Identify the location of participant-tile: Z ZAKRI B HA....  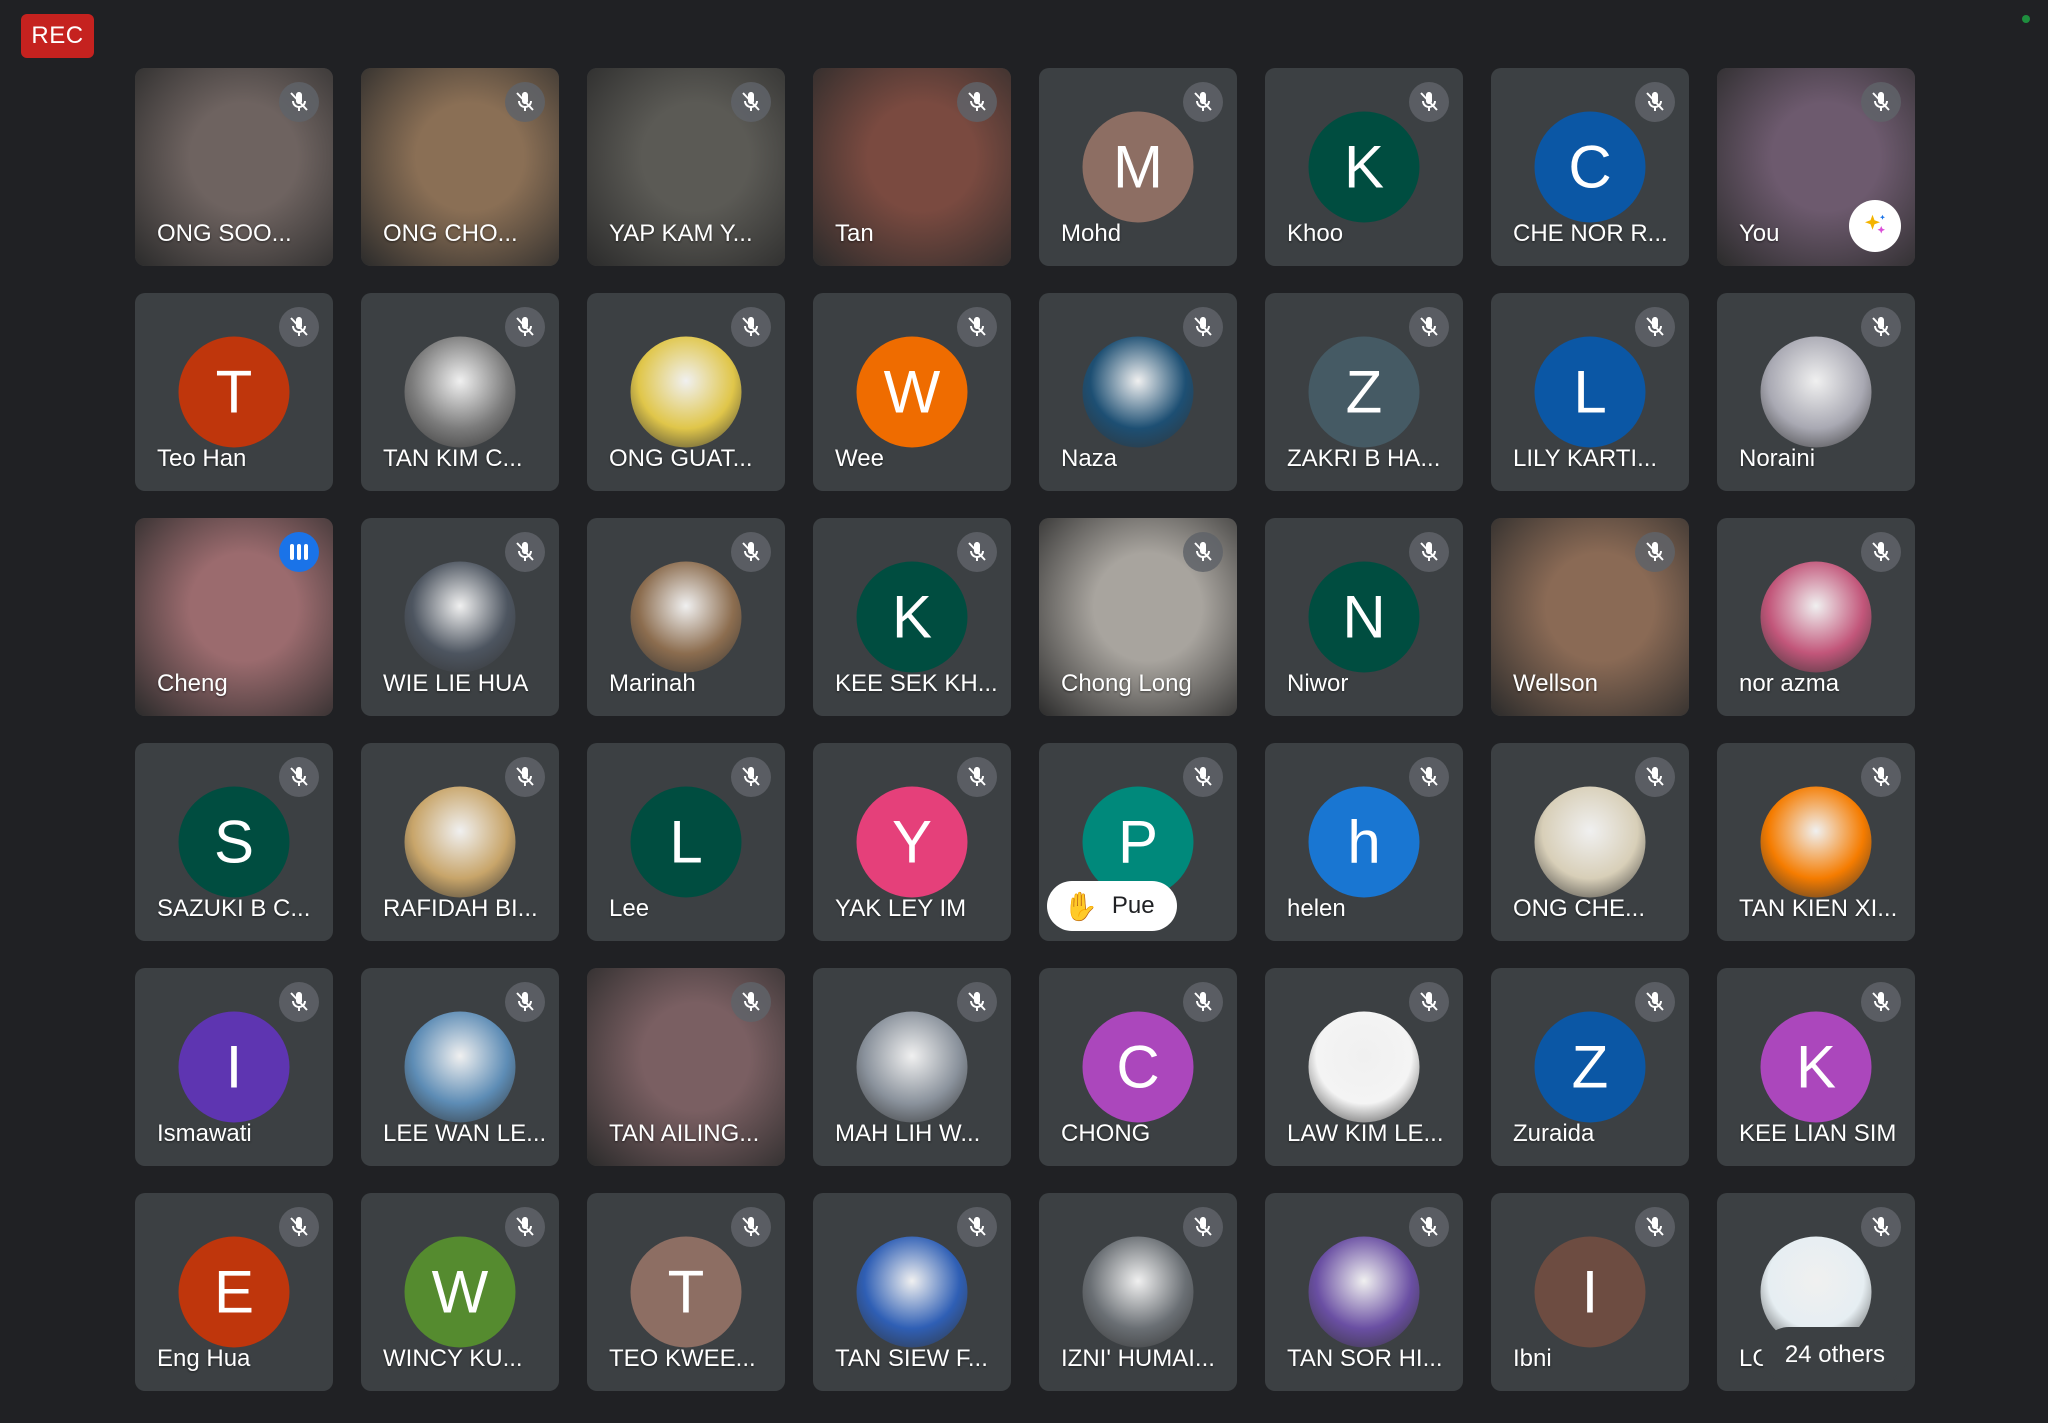
(1364, 392).